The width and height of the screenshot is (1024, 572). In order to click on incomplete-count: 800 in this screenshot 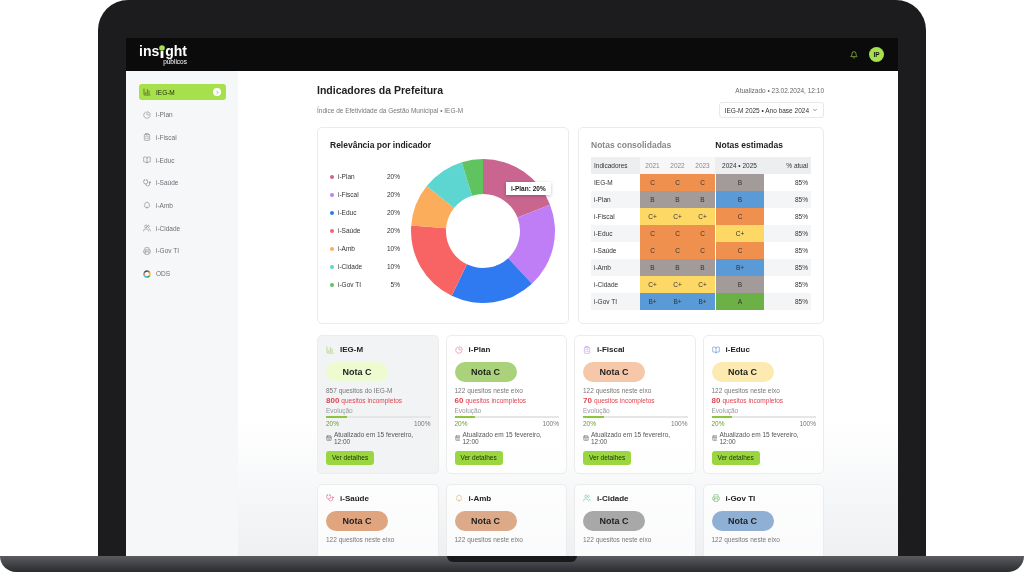, I will do `click(333, 400)`.